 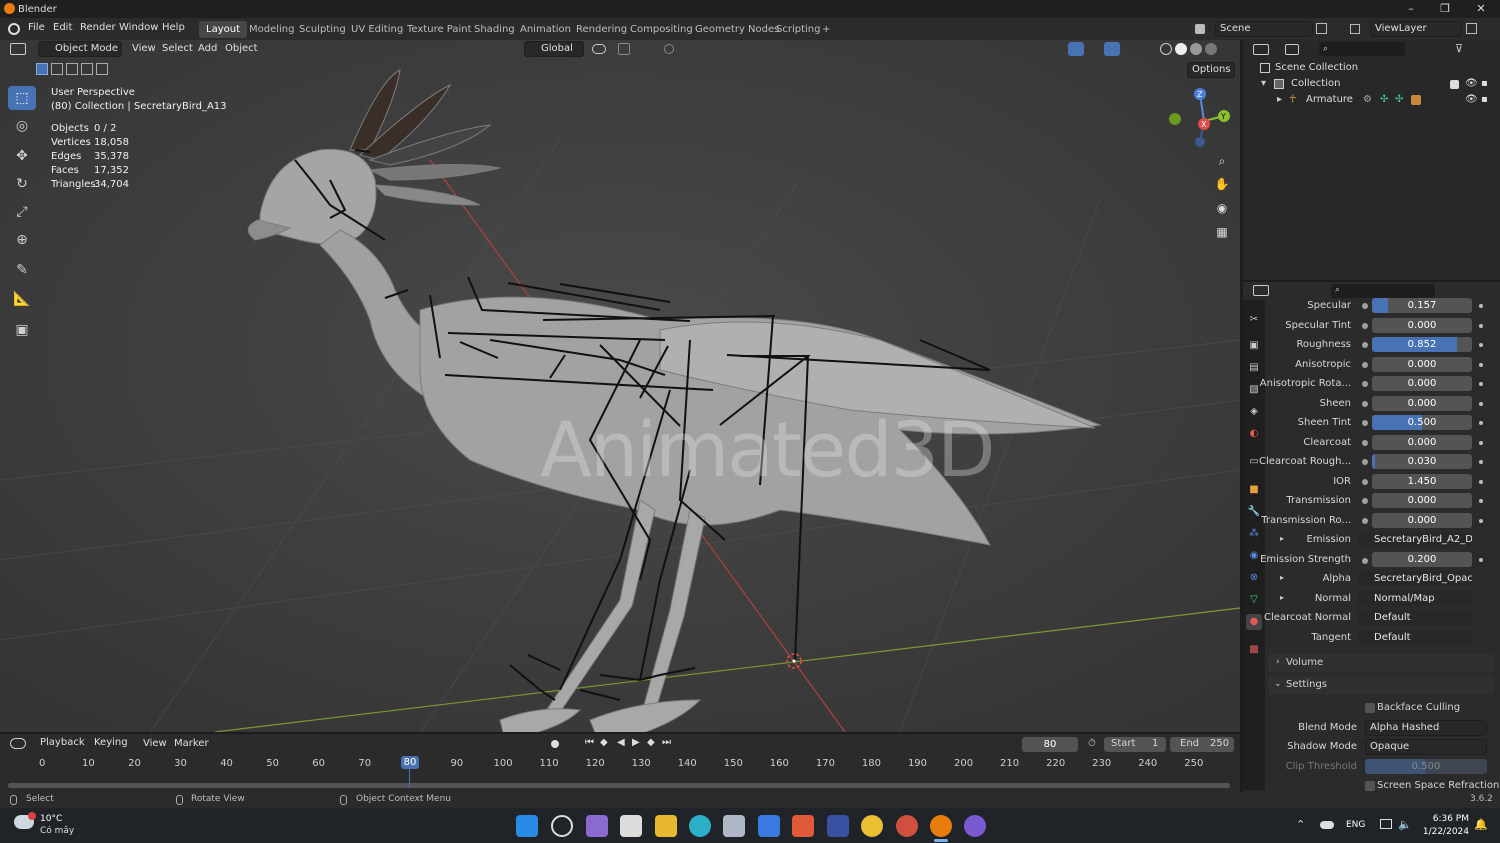 I want to click on select-mode-invert-icon, so click(x=87, y=69).